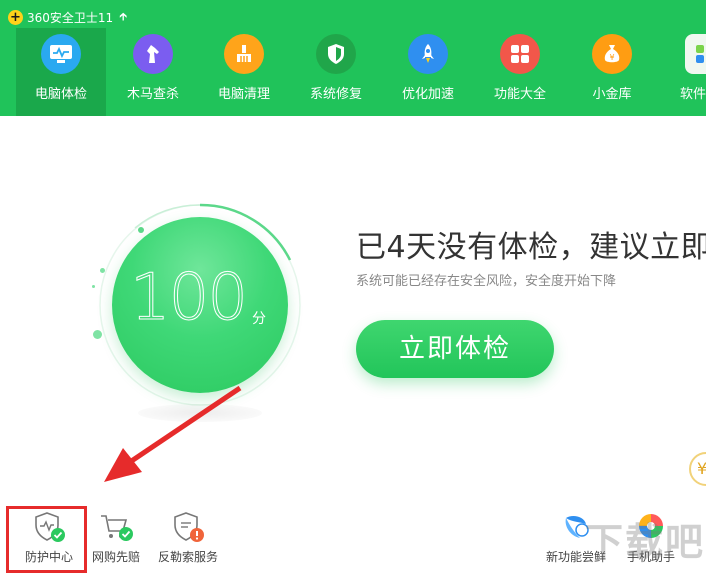 This screenshot has width=706, height=579. What do you see at coordinates (123, 17) in the screenshot?
I see `upgrade-arrow-icon: 🡱` at bounding box center [123, 17].